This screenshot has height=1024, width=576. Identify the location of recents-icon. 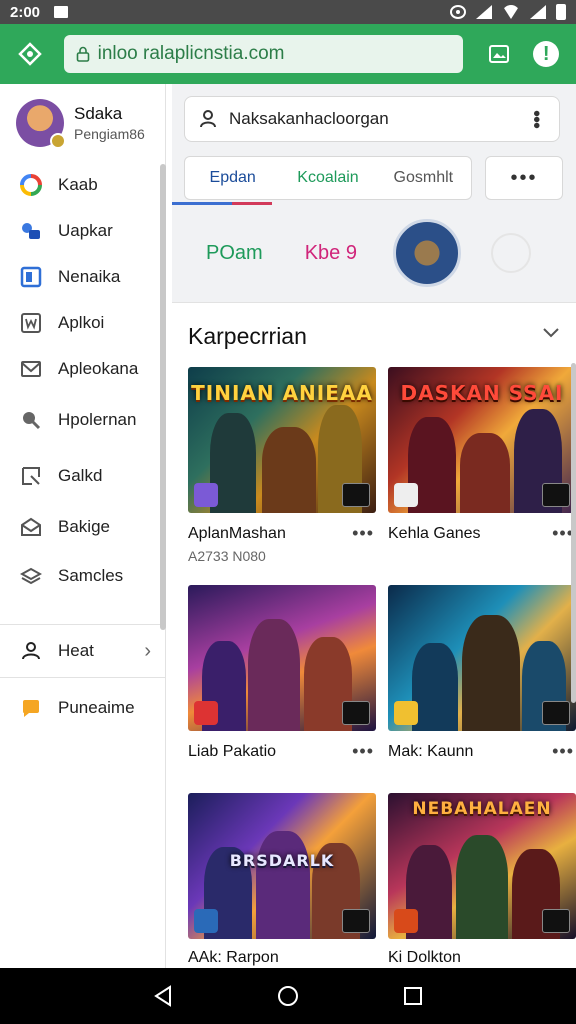
(413, 996).